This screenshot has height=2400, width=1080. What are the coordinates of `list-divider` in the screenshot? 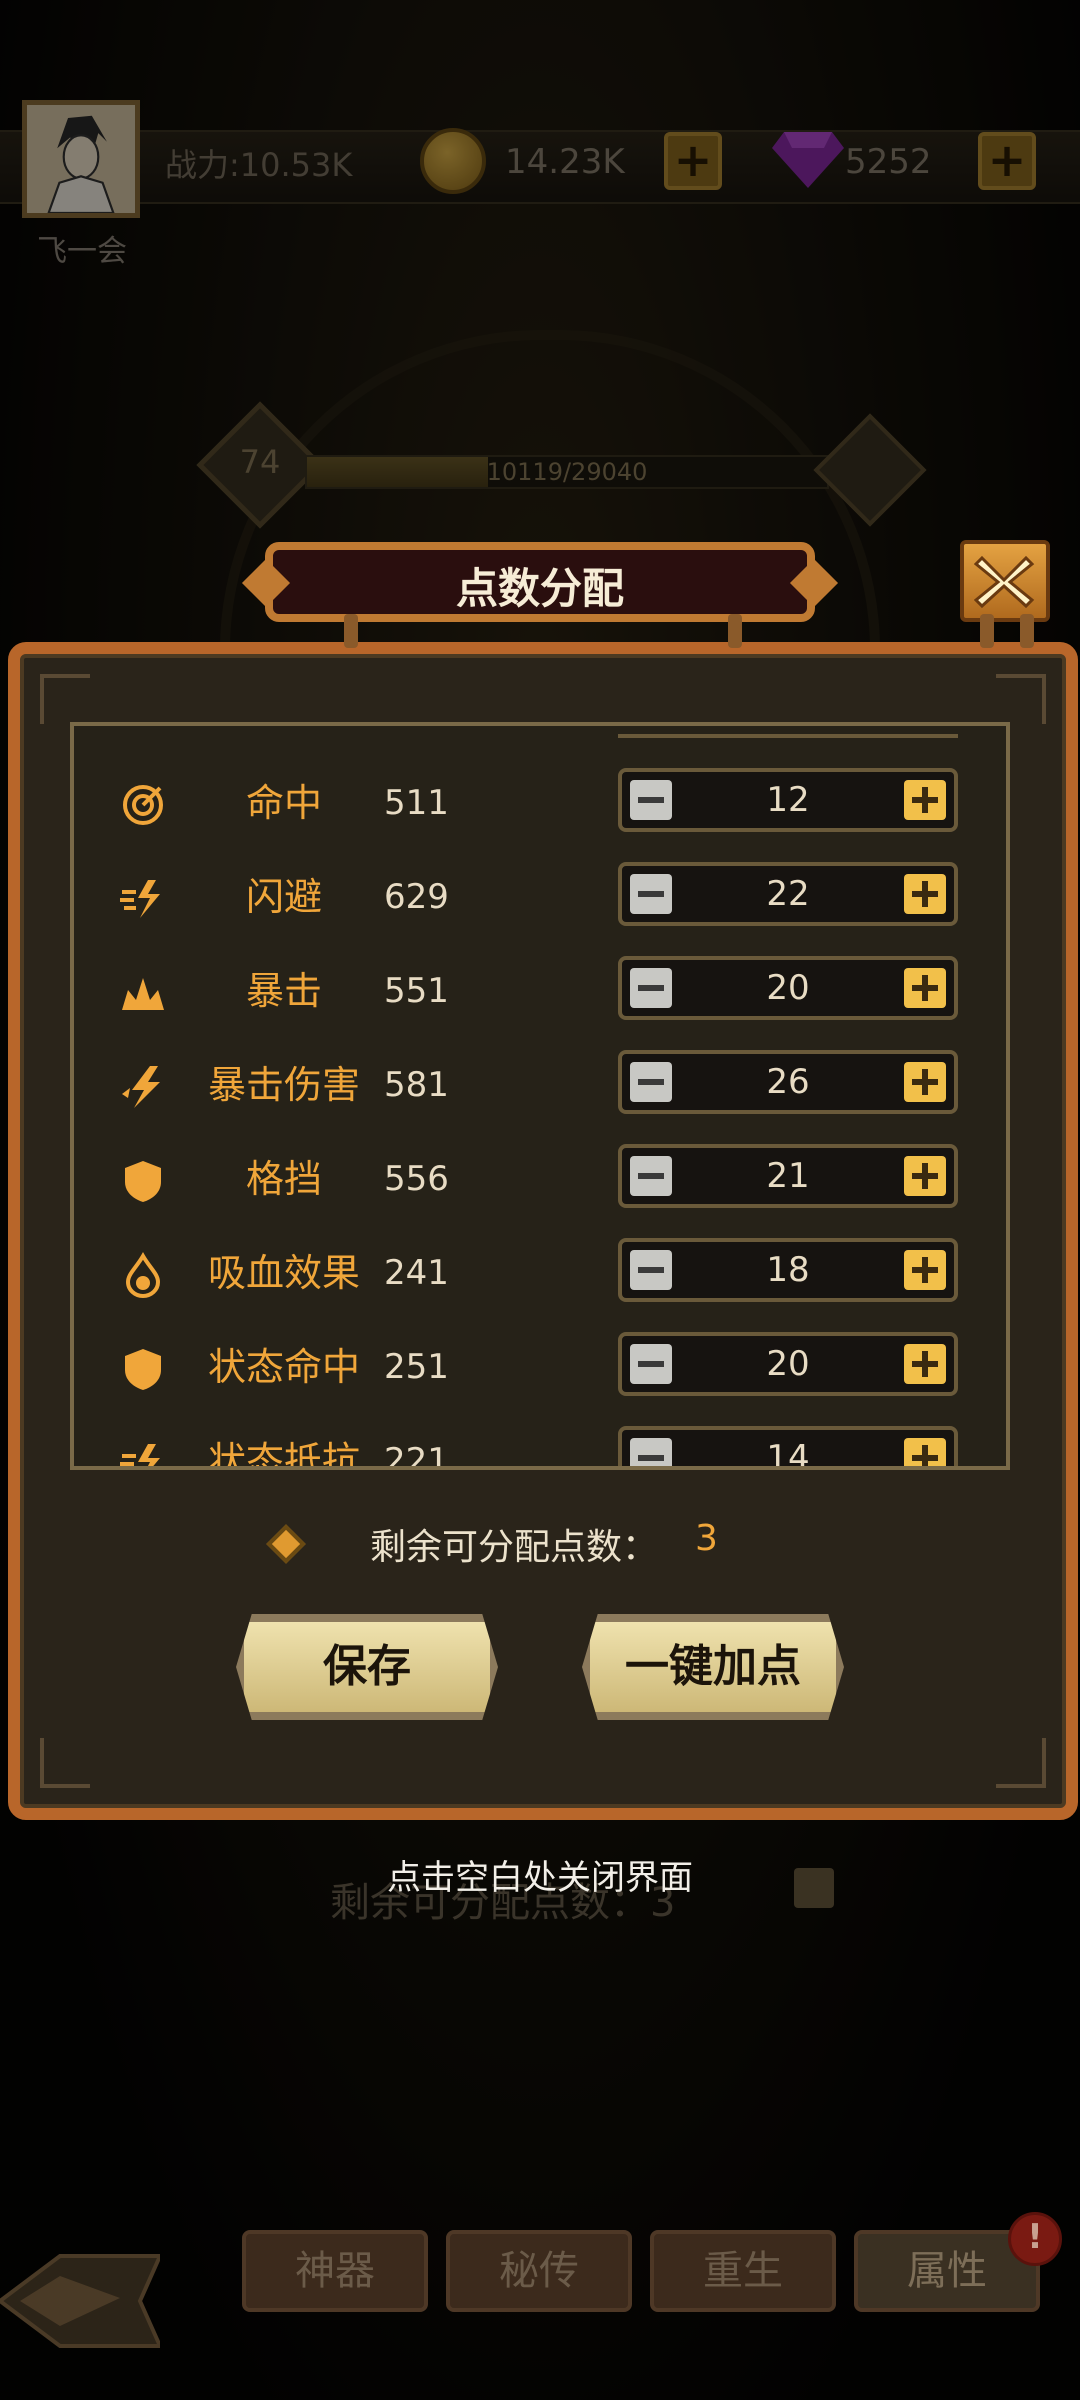 It's located at (788, 736).